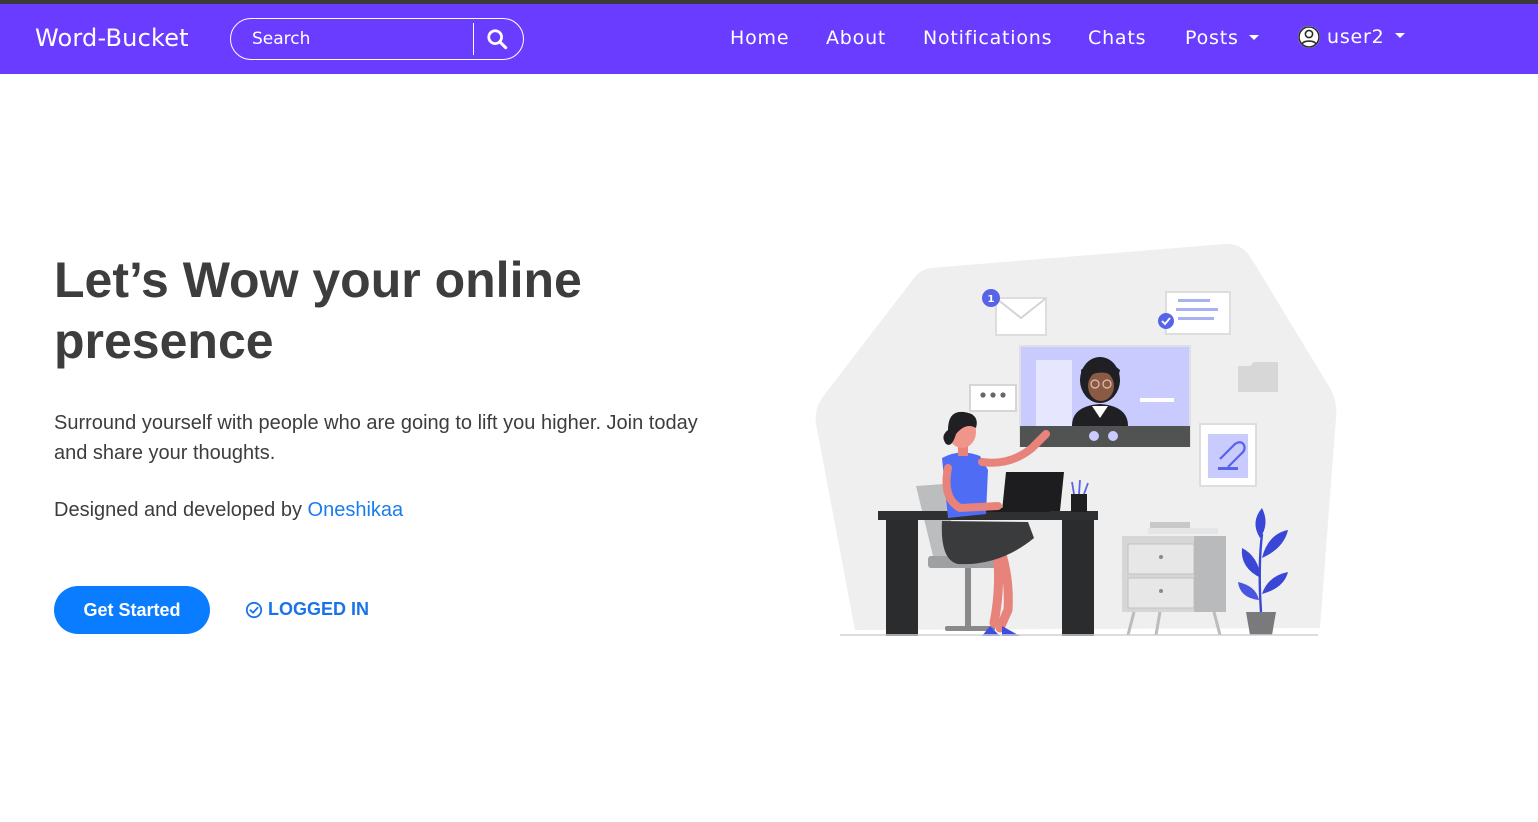 This screenshot has width=1538, height=822. I want to click on hero-title: Let’s Wow your online presence, so click(318, 310).